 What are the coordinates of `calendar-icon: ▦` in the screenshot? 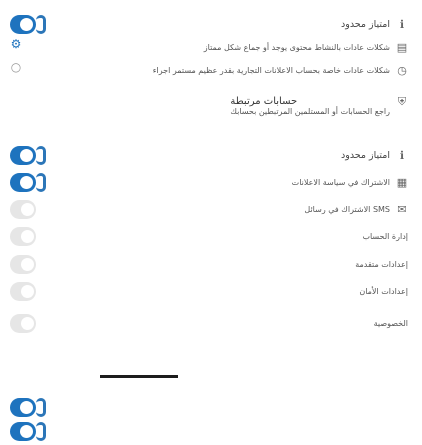 It's located at (402, 182).